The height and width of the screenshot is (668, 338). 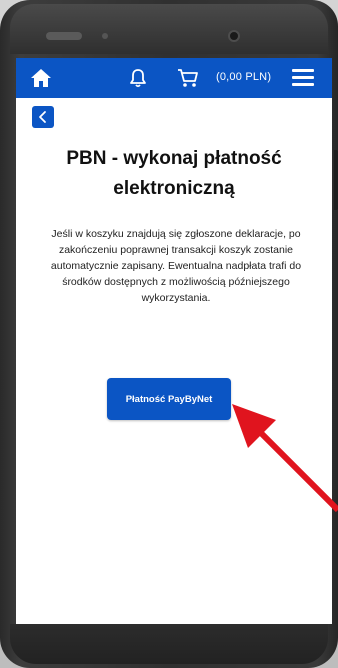 I want to click on phone-speaker, so click(x=64, y=36).